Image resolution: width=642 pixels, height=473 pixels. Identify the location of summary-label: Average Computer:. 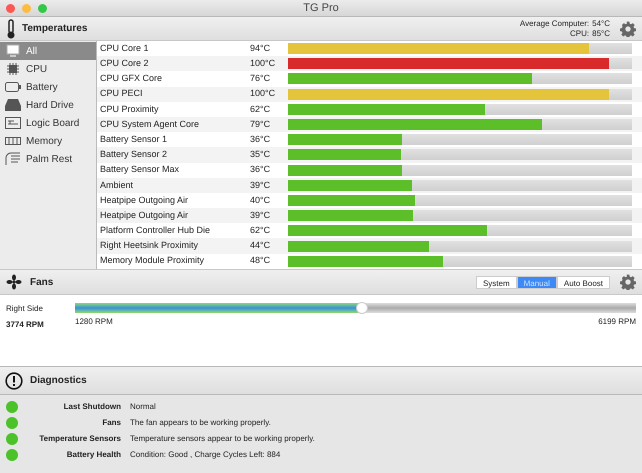
(555, 23).